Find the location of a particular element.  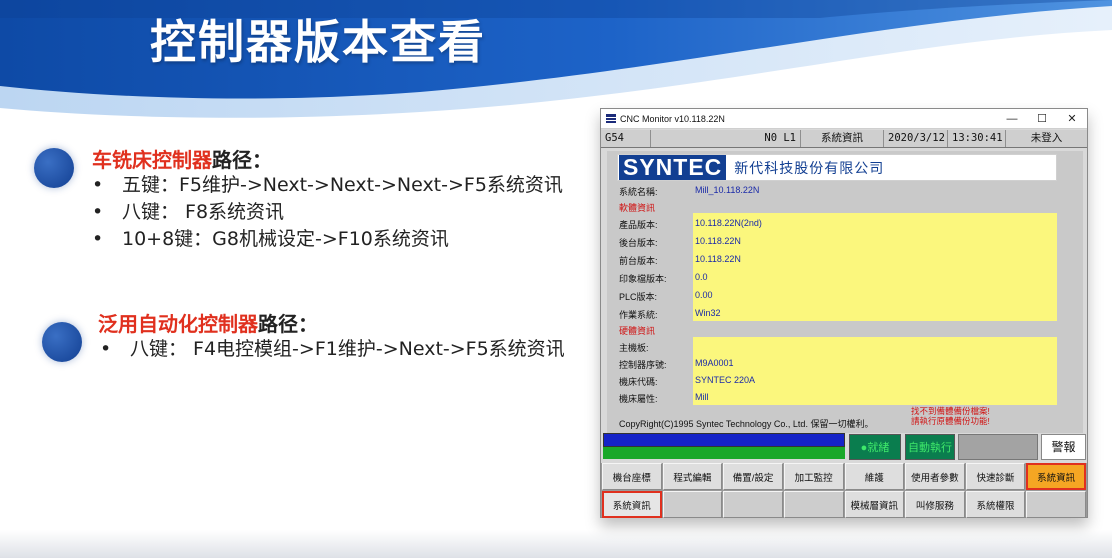

login-status: 未登入 is located at coordinates (1046, 138).